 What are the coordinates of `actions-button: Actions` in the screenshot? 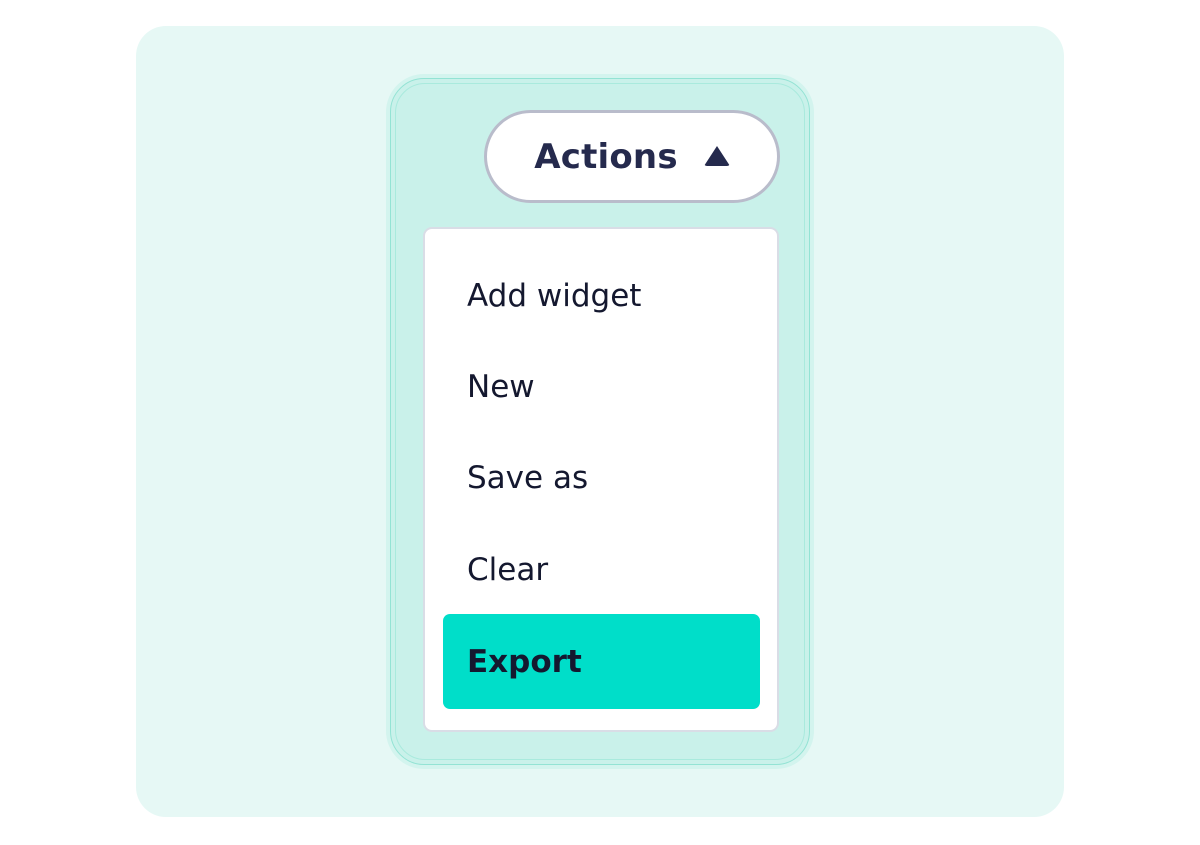 It's located at (632, 156).